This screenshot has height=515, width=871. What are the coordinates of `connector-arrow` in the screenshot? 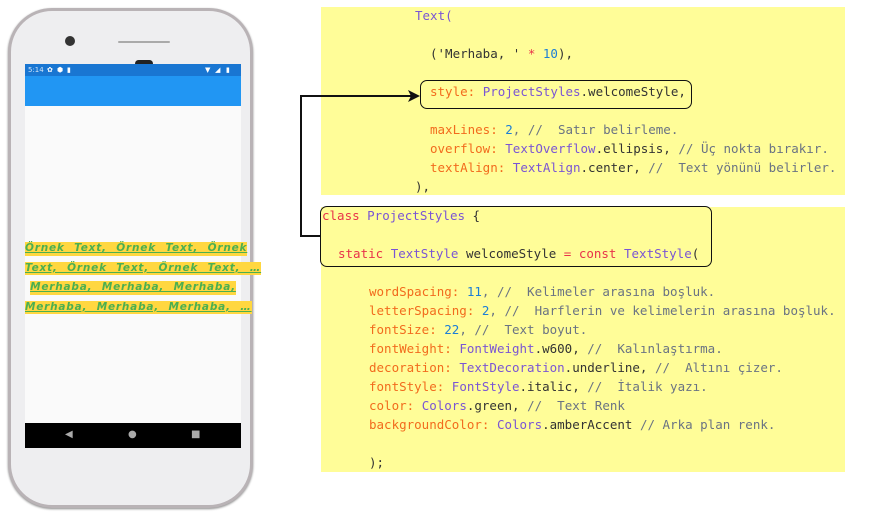 It's located at (360, 163).